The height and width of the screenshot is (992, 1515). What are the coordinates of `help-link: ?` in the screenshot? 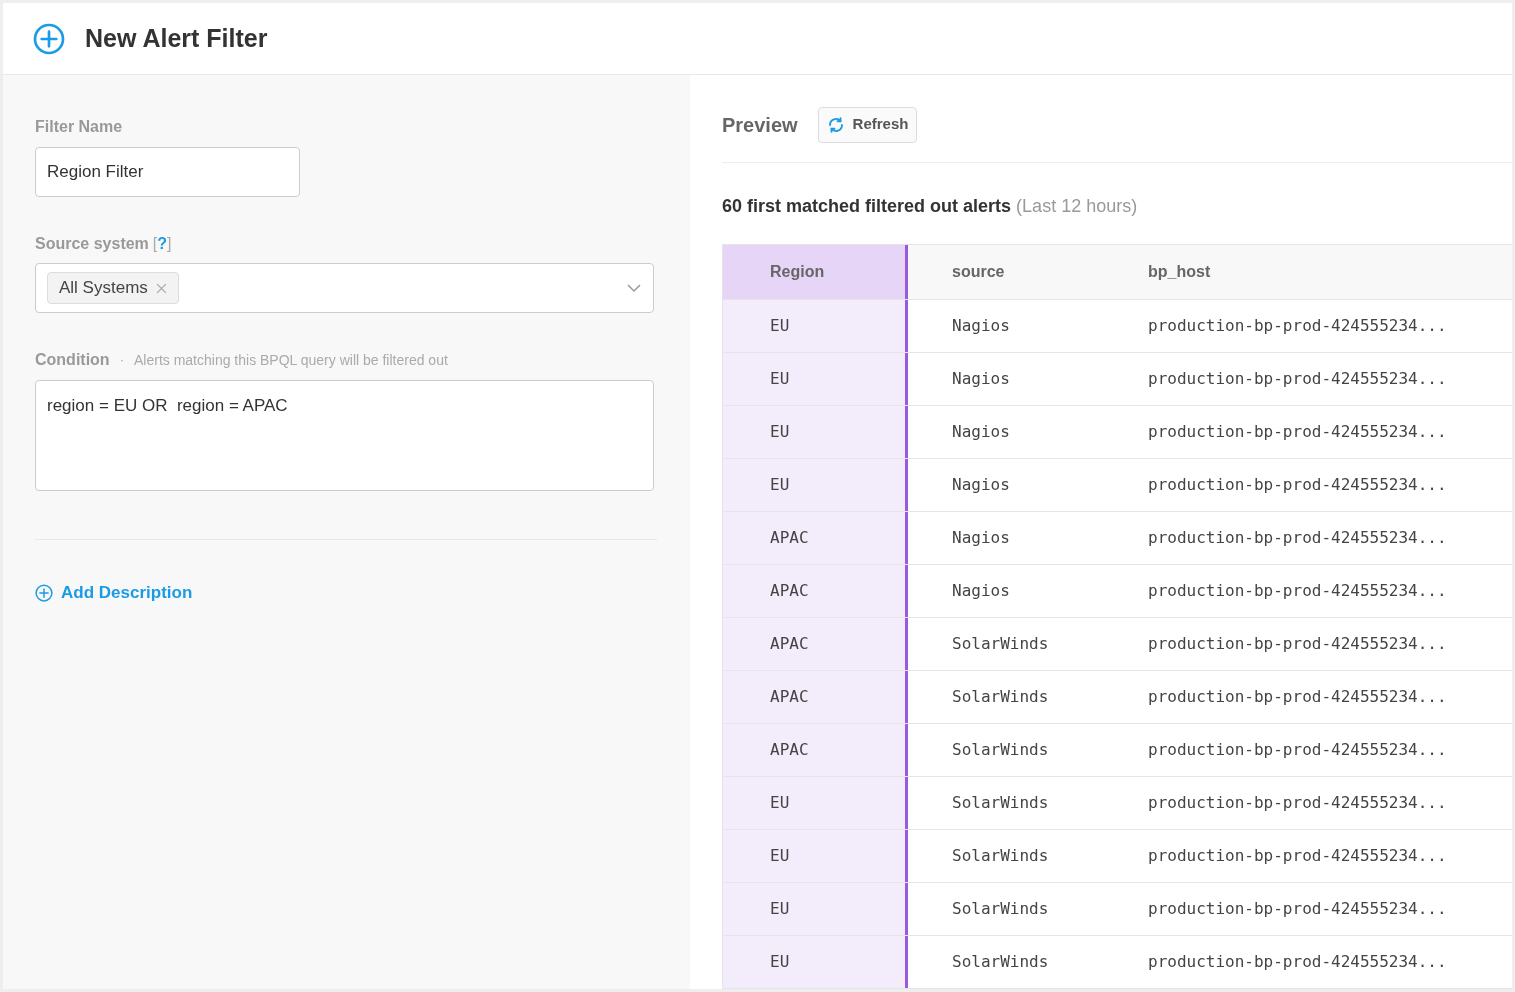 It's located at (162, 244).